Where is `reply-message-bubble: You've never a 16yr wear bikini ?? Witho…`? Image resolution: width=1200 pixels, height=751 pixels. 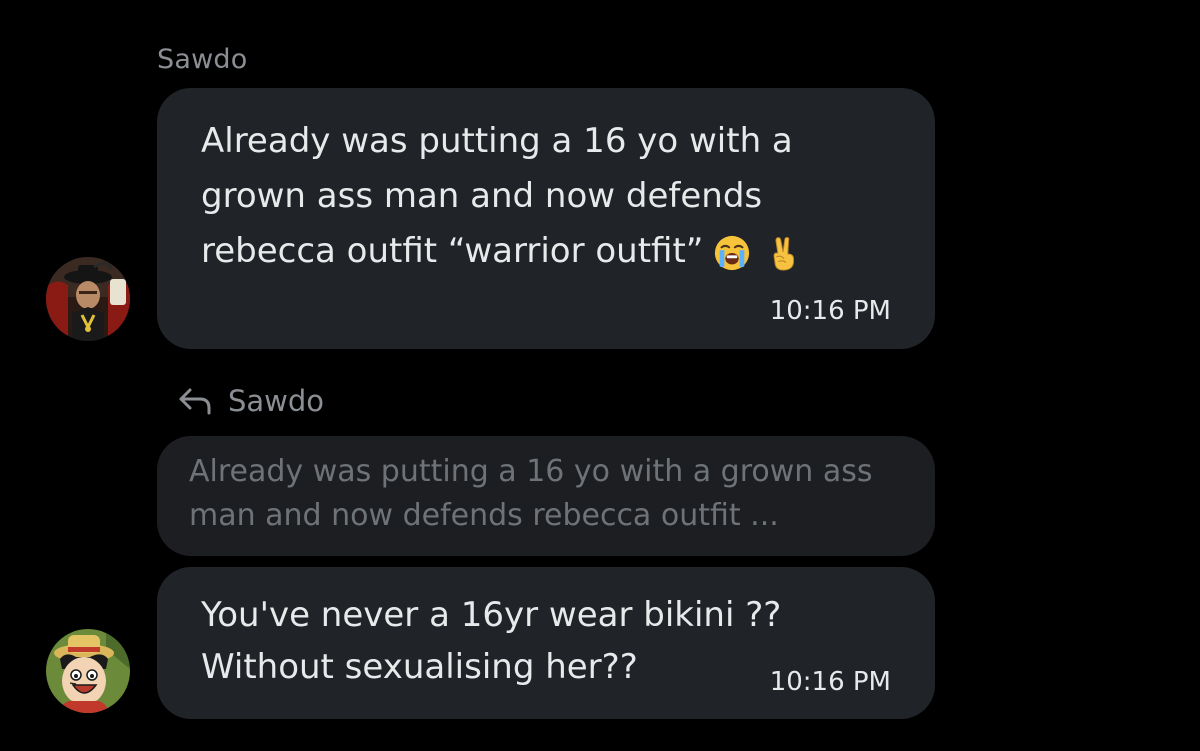 reply-message-bubble: You've never a 16yr wear bikini ?? Witho… is located at coordinates (546, 643).